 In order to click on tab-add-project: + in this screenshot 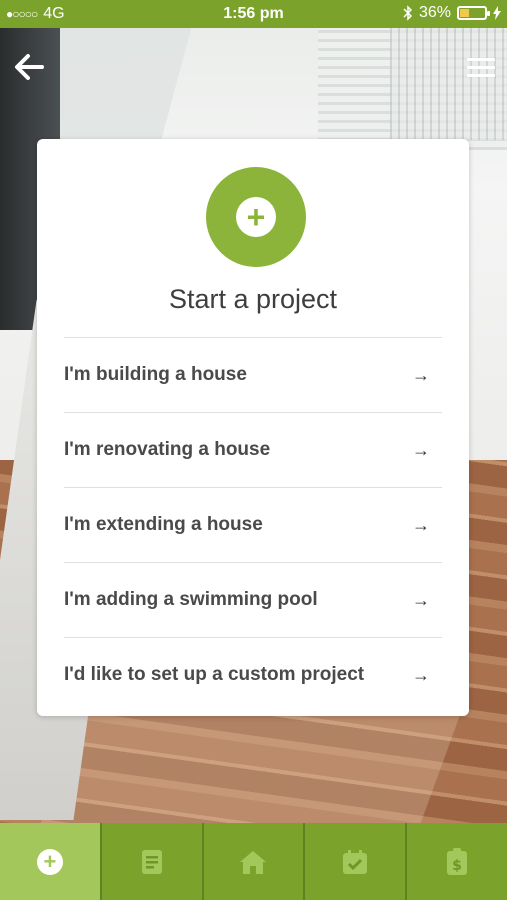, I will do `click(50, 861)`.